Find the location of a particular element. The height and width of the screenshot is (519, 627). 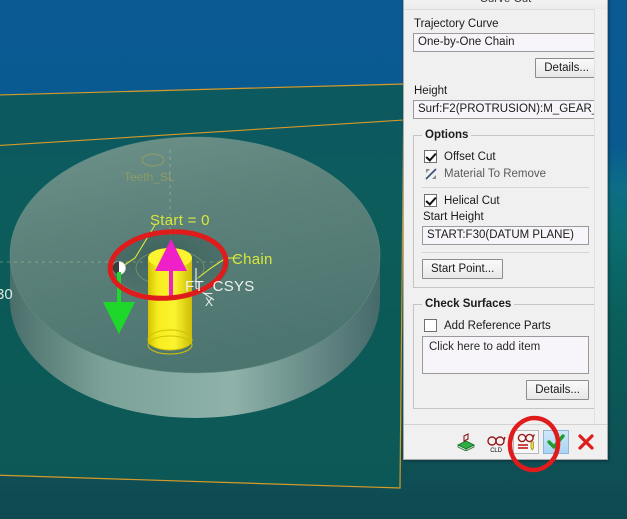

display-tool-path-icon is located at coordinates (466, 442).